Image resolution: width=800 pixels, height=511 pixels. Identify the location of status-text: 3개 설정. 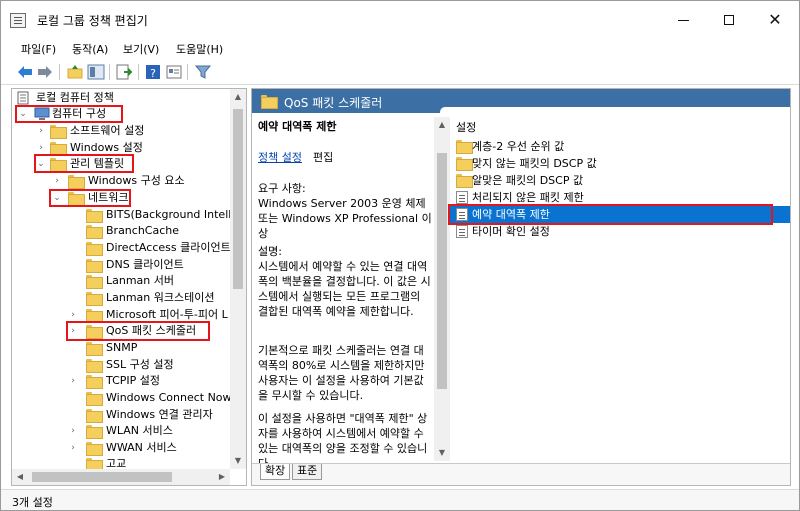
(32, 502).